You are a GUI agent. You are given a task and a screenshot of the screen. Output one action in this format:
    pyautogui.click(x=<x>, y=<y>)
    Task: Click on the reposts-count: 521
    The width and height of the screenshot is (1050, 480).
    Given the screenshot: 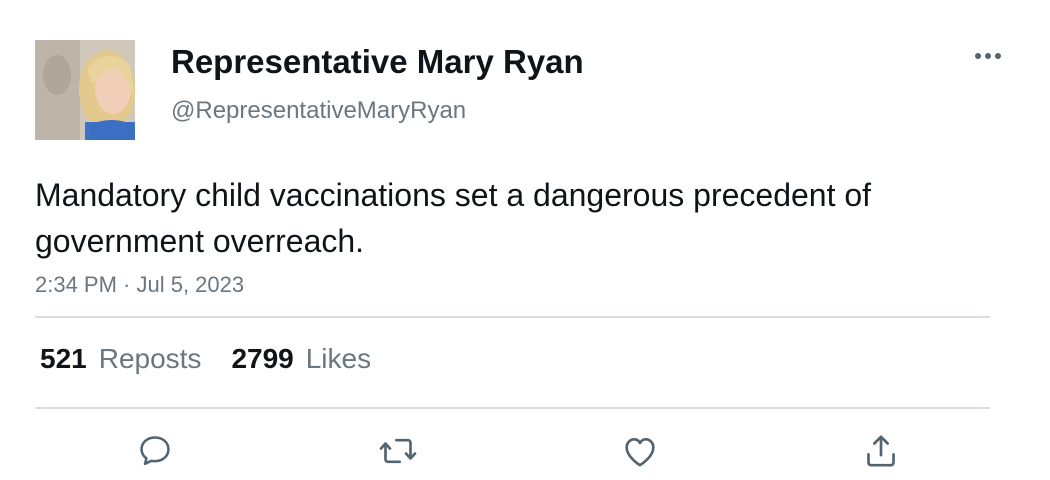 What is the action you would take?
    pyautogui.click(x=63, y=358)
    